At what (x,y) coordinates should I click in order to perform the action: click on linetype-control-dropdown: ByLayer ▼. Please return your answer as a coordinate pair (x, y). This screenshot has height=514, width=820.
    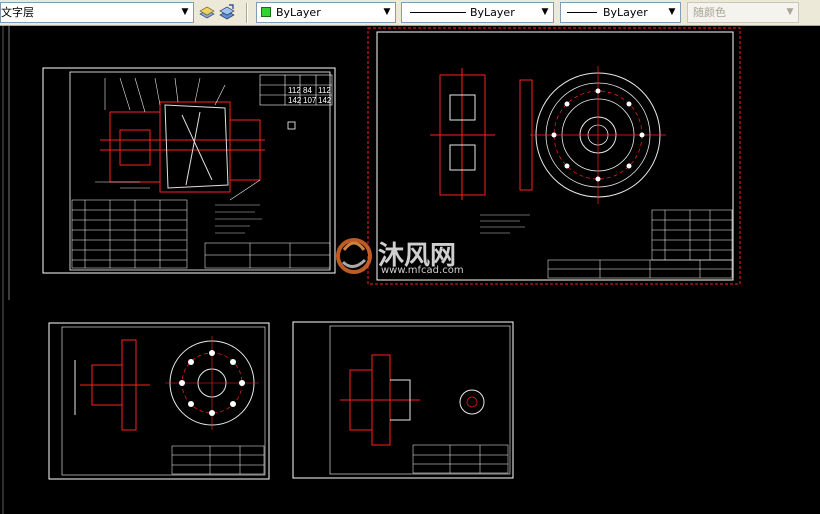
    Looking at the image, I should click on (477, 12).